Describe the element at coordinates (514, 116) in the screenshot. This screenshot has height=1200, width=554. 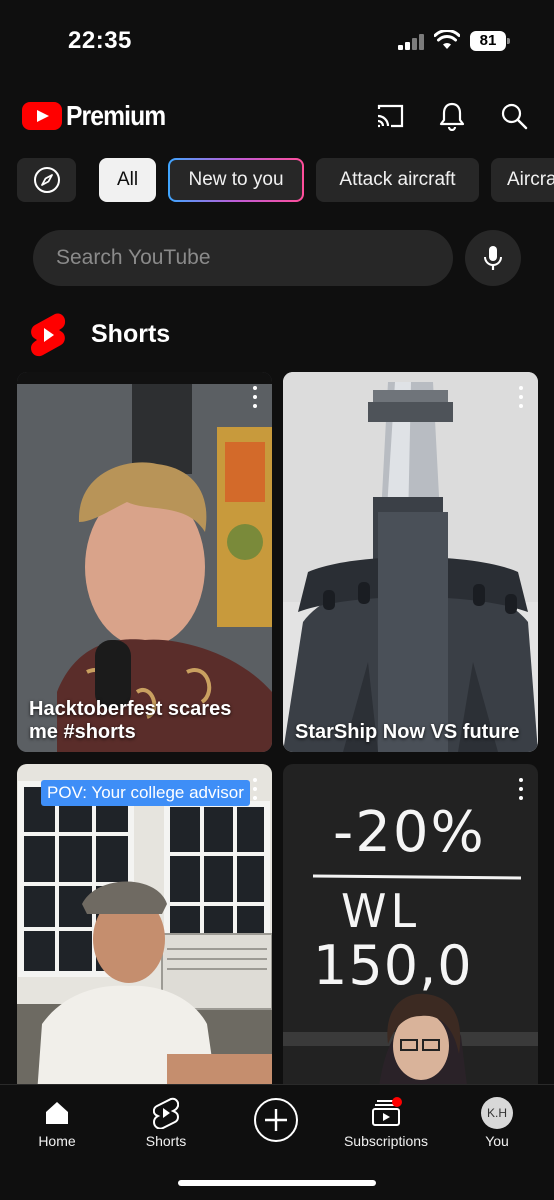
I see `search-icon` at that location.